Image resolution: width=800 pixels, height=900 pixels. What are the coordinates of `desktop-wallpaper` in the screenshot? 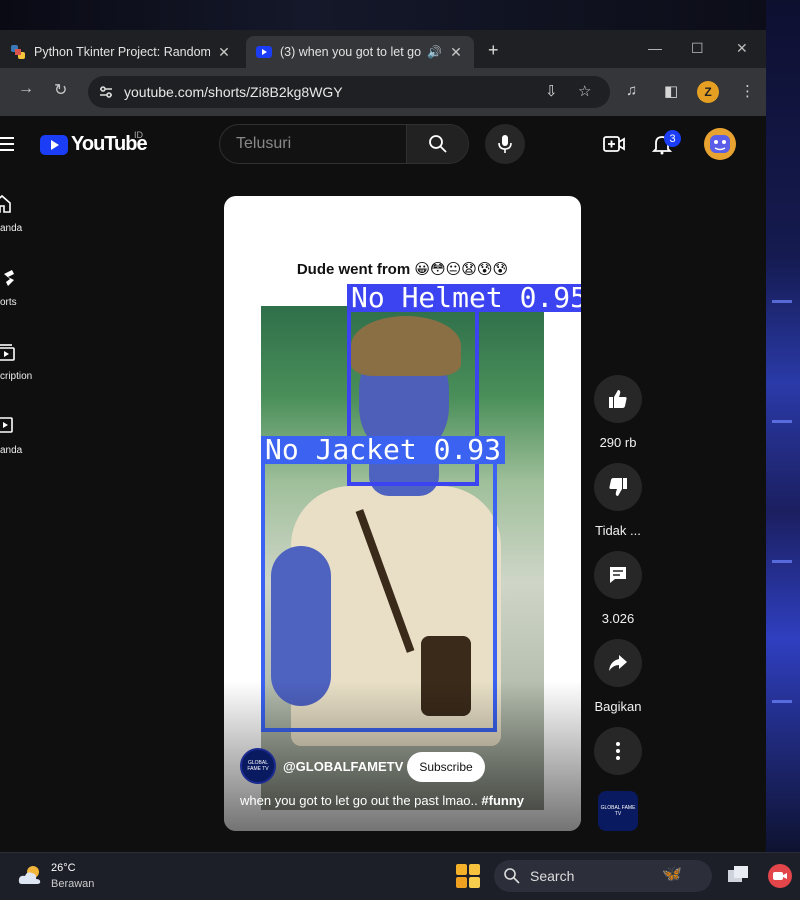 It's located at (783, 426).